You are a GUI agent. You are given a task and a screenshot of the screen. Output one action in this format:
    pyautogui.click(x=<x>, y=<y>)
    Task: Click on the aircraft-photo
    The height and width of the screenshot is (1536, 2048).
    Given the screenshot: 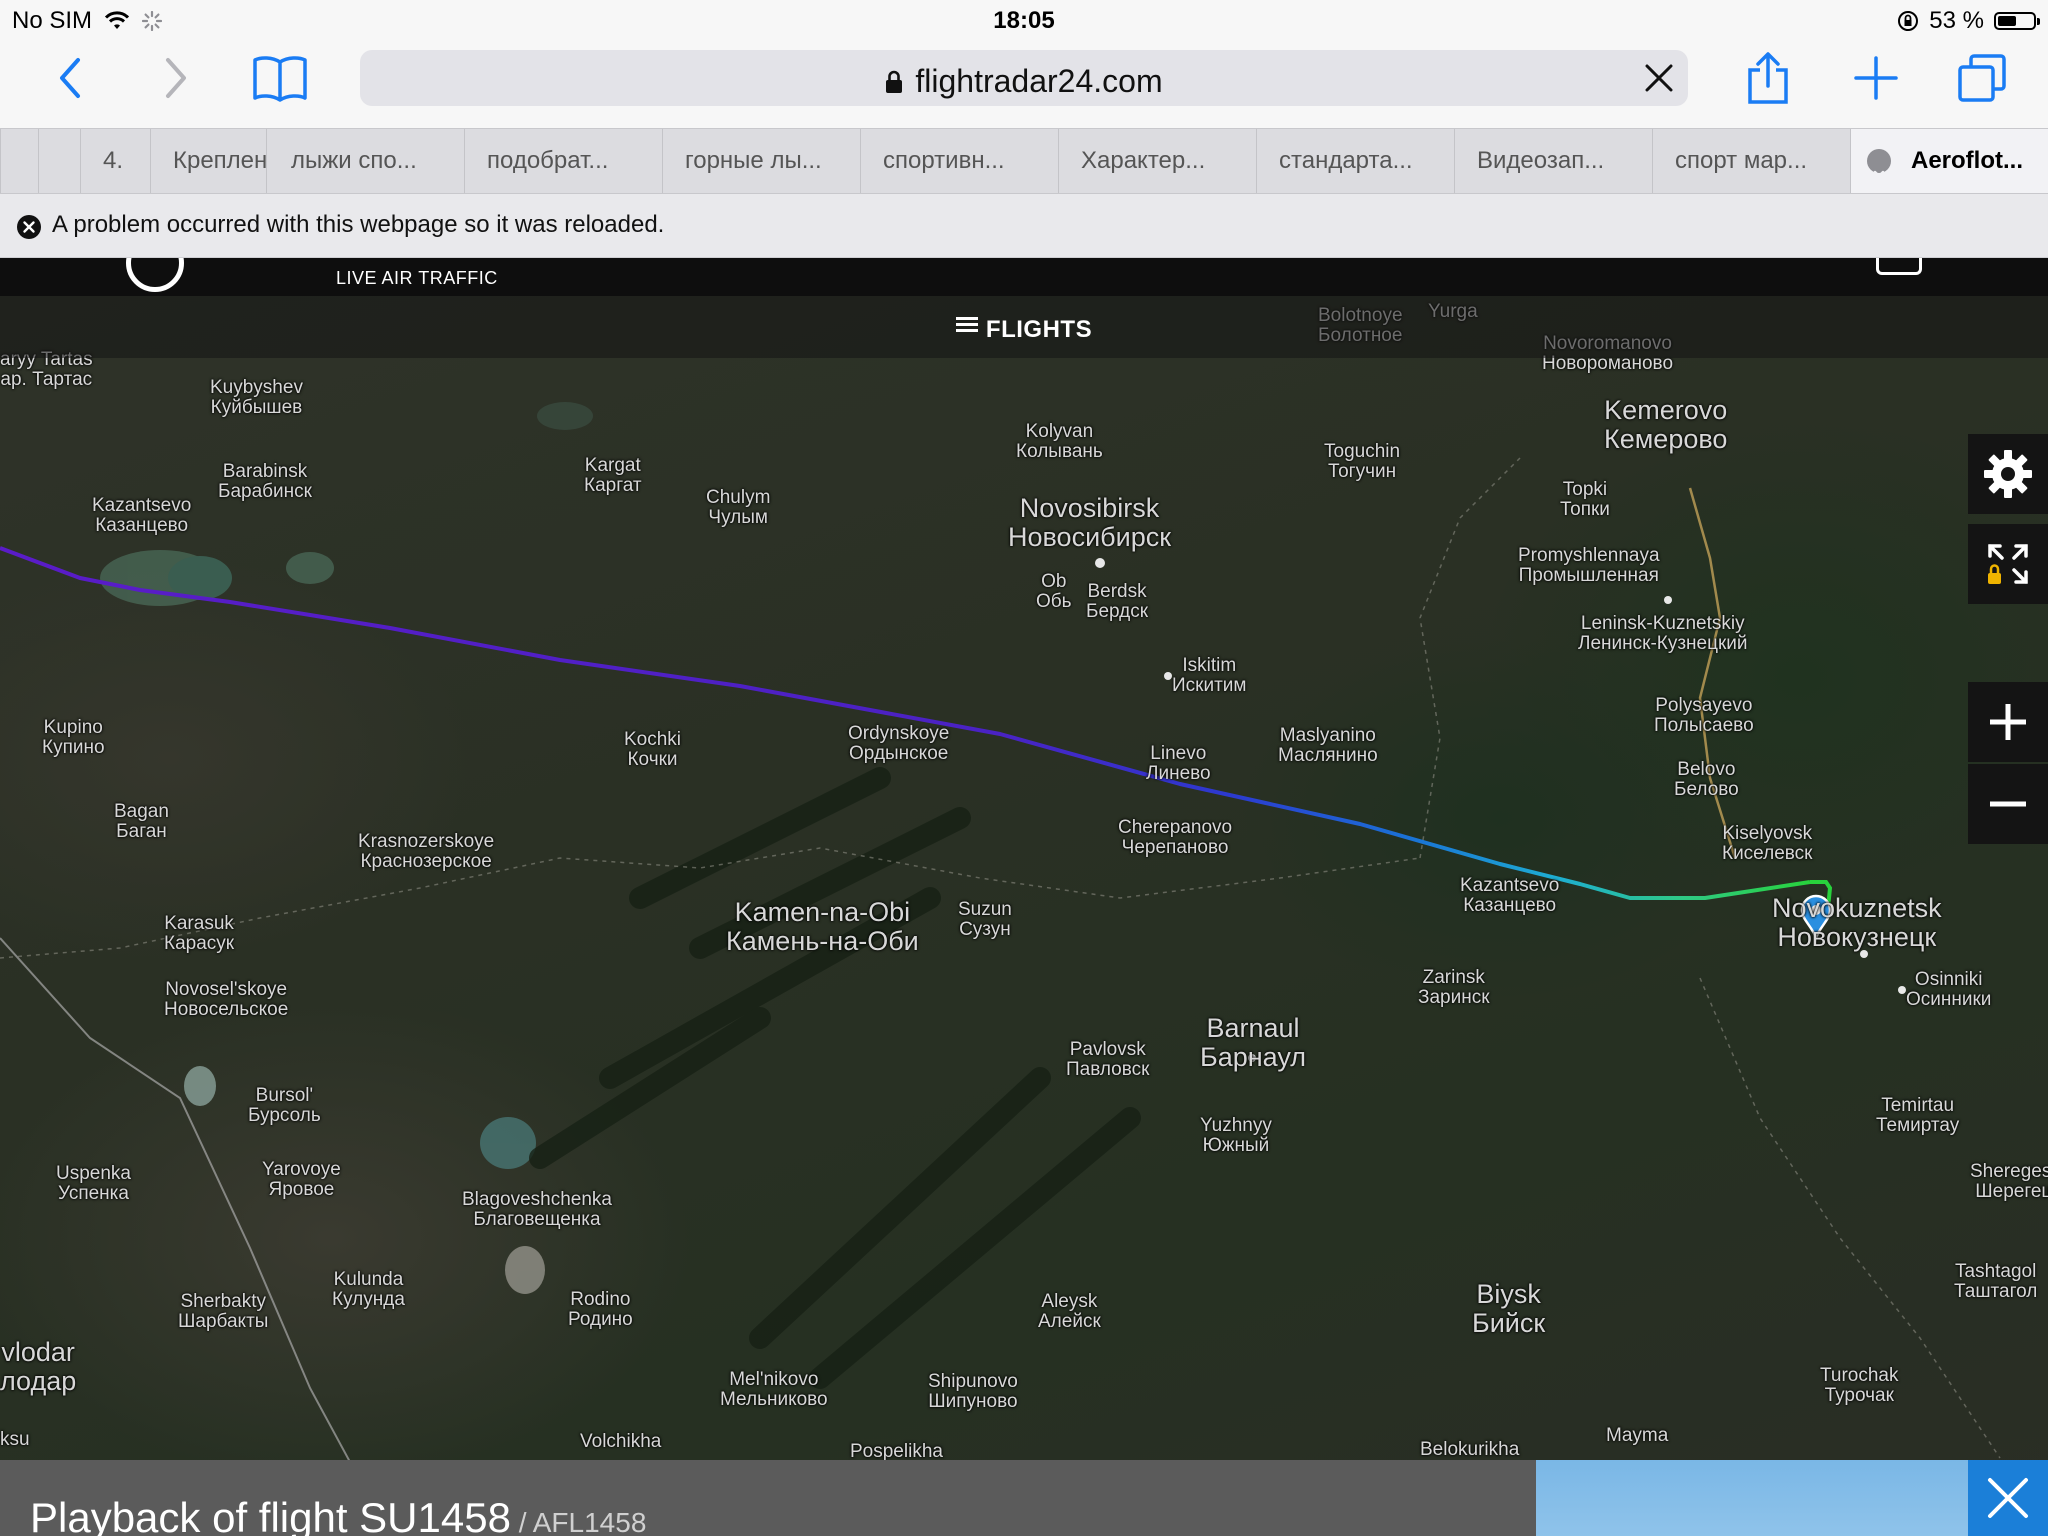 What is the action you would take?
    pyautogui.click(x=1752, y=1498)
    